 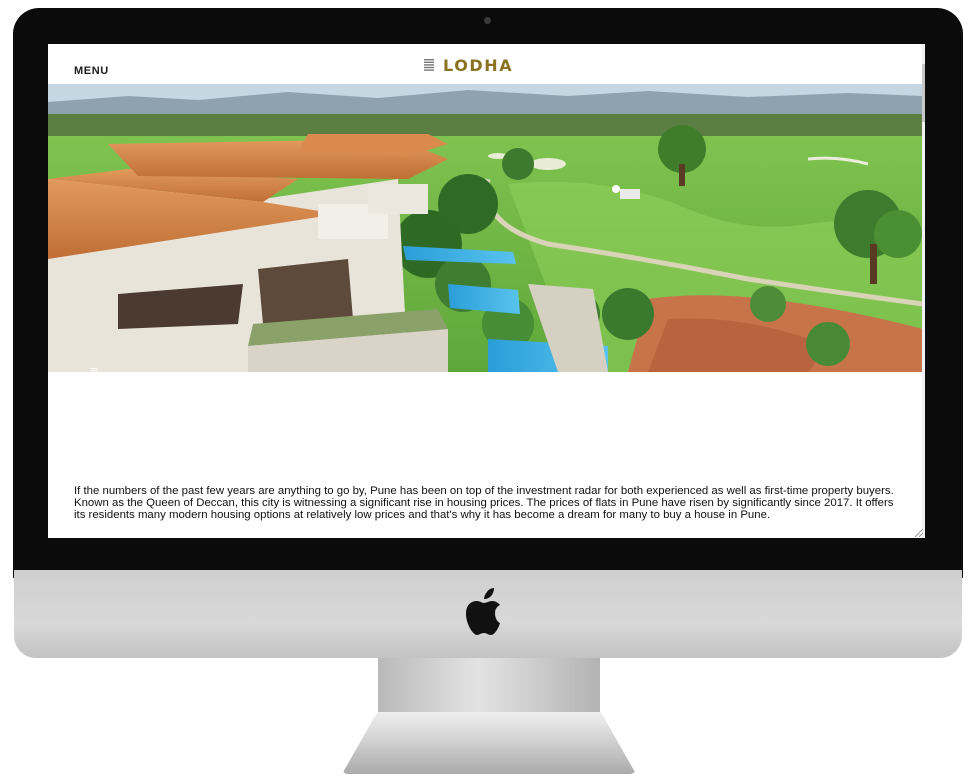 I want to click on lodha-logo: LODHA, so click(x=469, y=65).